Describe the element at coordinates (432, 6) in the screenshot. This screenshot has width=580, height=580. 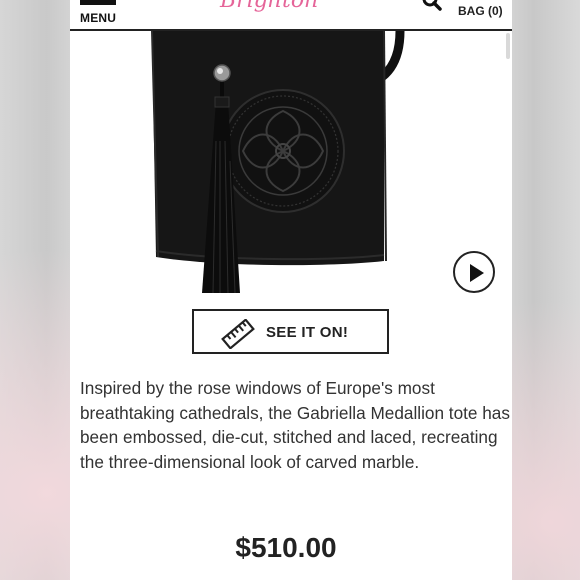
I see `search-icon` at that location.